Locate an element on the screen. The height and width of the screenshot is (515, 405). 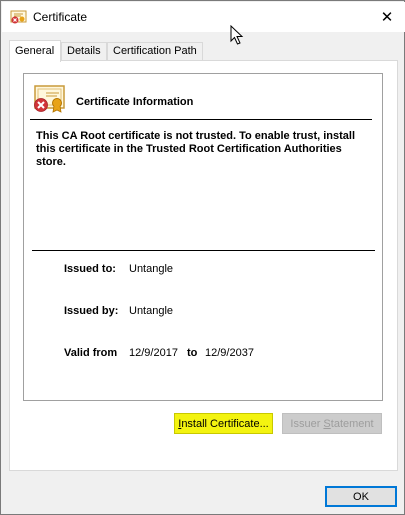
ok-label: OK is located at coordinates (361, 496).